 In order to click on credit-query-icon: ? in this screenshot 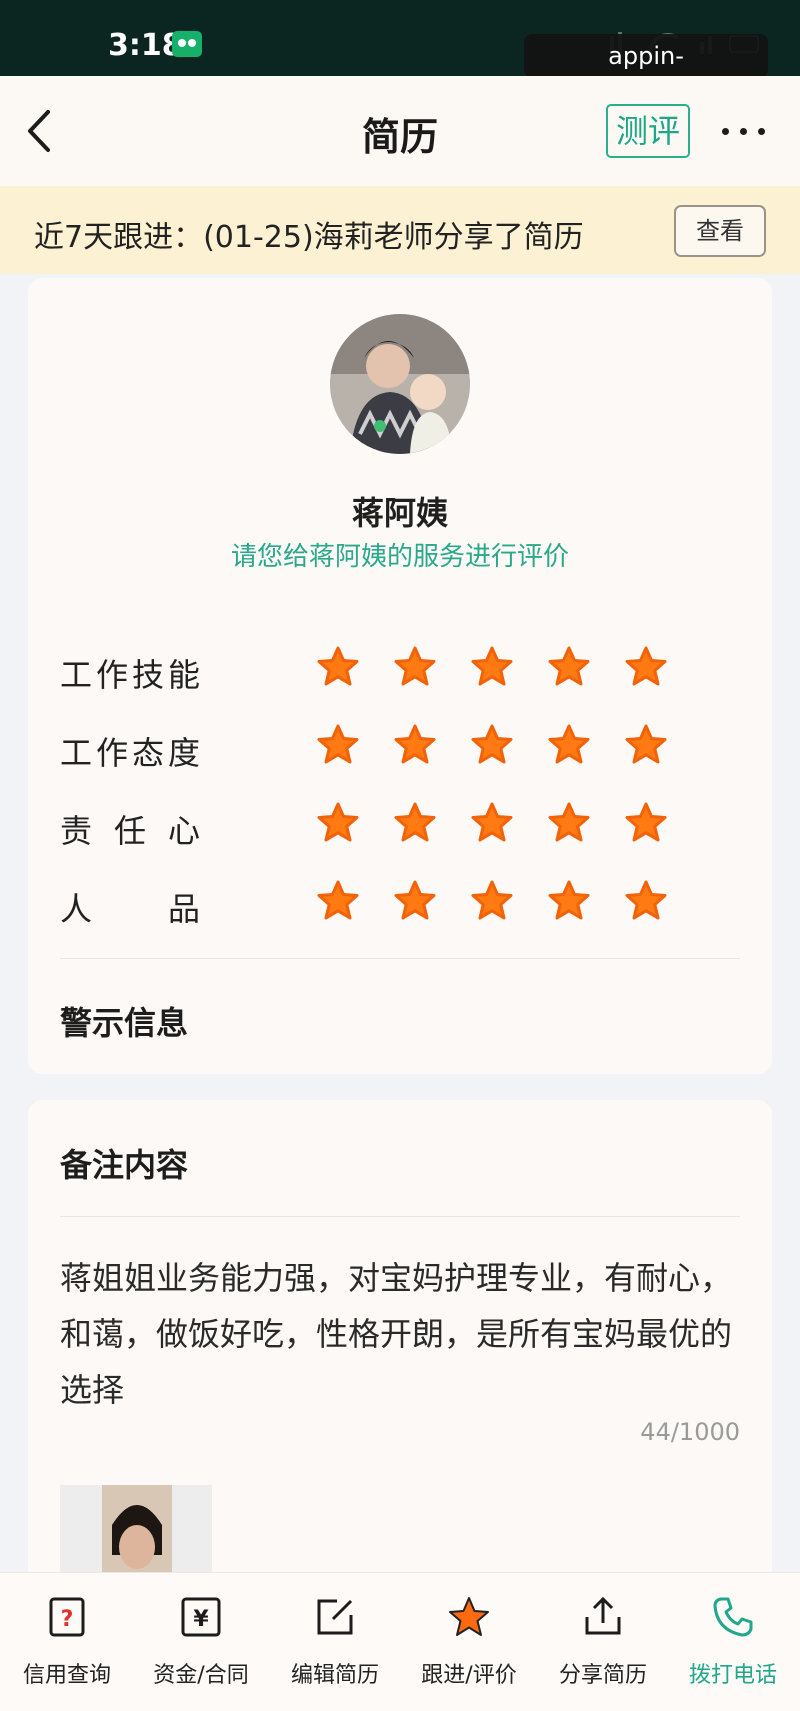, I will do `click(67, 1617)`.